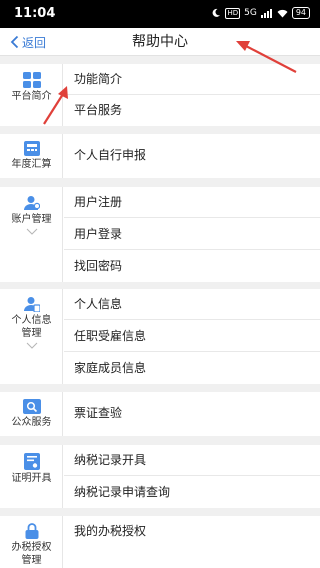  I want to click on section-platform-intro: 平台简介 功能简介 平台服务, so click(160, 95).